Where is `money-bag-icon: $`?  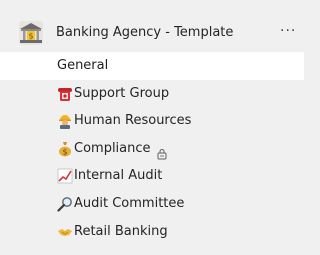 money-bag-icon: $ is located at coordinates (65, 149).